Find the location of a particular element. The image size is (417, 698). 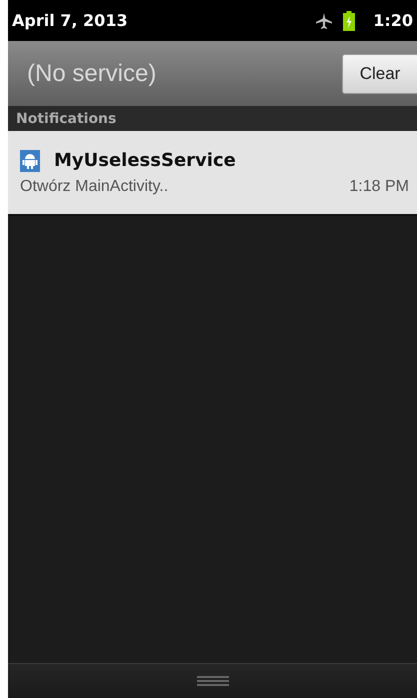

carrier-label: (No service) is located at coordinates (91, 74).